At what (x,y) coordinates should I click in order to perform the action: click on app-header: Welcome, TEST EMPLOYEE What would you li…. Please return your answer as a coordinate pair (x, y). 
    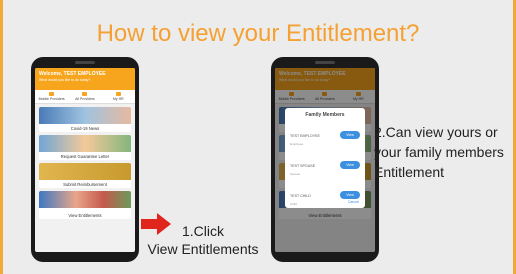
    Looking at the image, I should click on (85, 79).